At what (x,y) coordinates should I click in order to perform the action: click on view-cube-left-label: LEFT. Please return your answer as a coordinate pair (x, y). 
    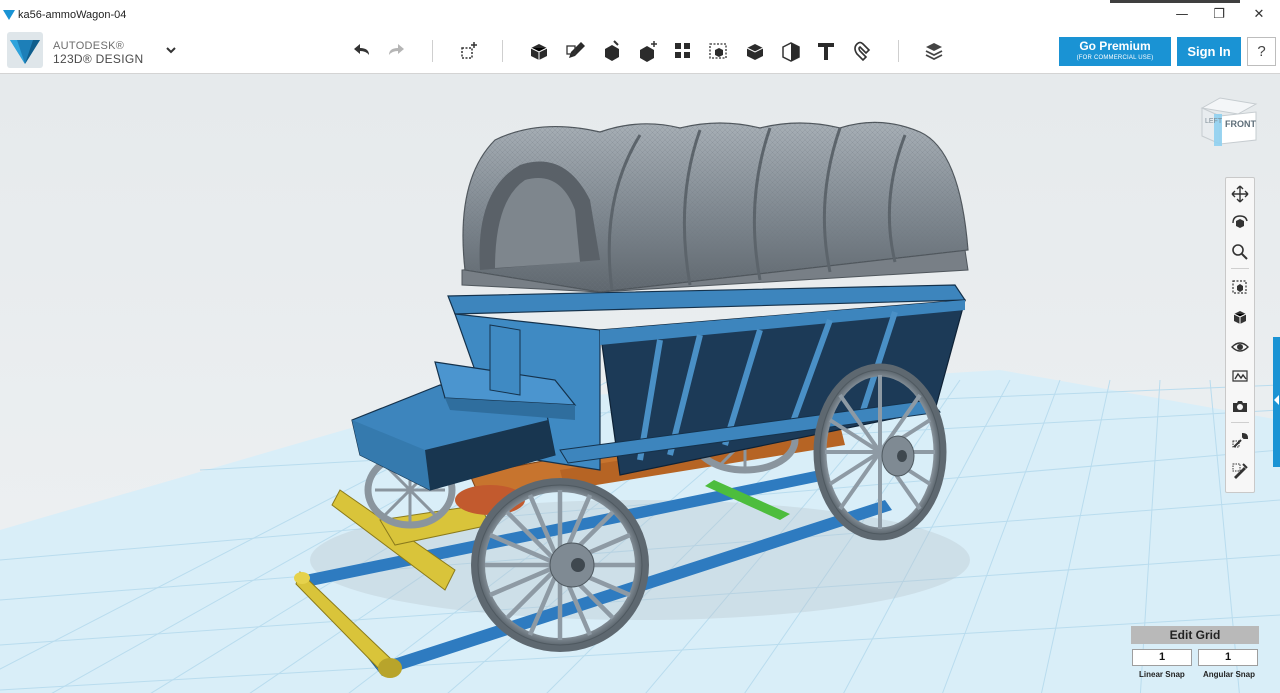
    Looking at the image, I should click on (1214, 121).